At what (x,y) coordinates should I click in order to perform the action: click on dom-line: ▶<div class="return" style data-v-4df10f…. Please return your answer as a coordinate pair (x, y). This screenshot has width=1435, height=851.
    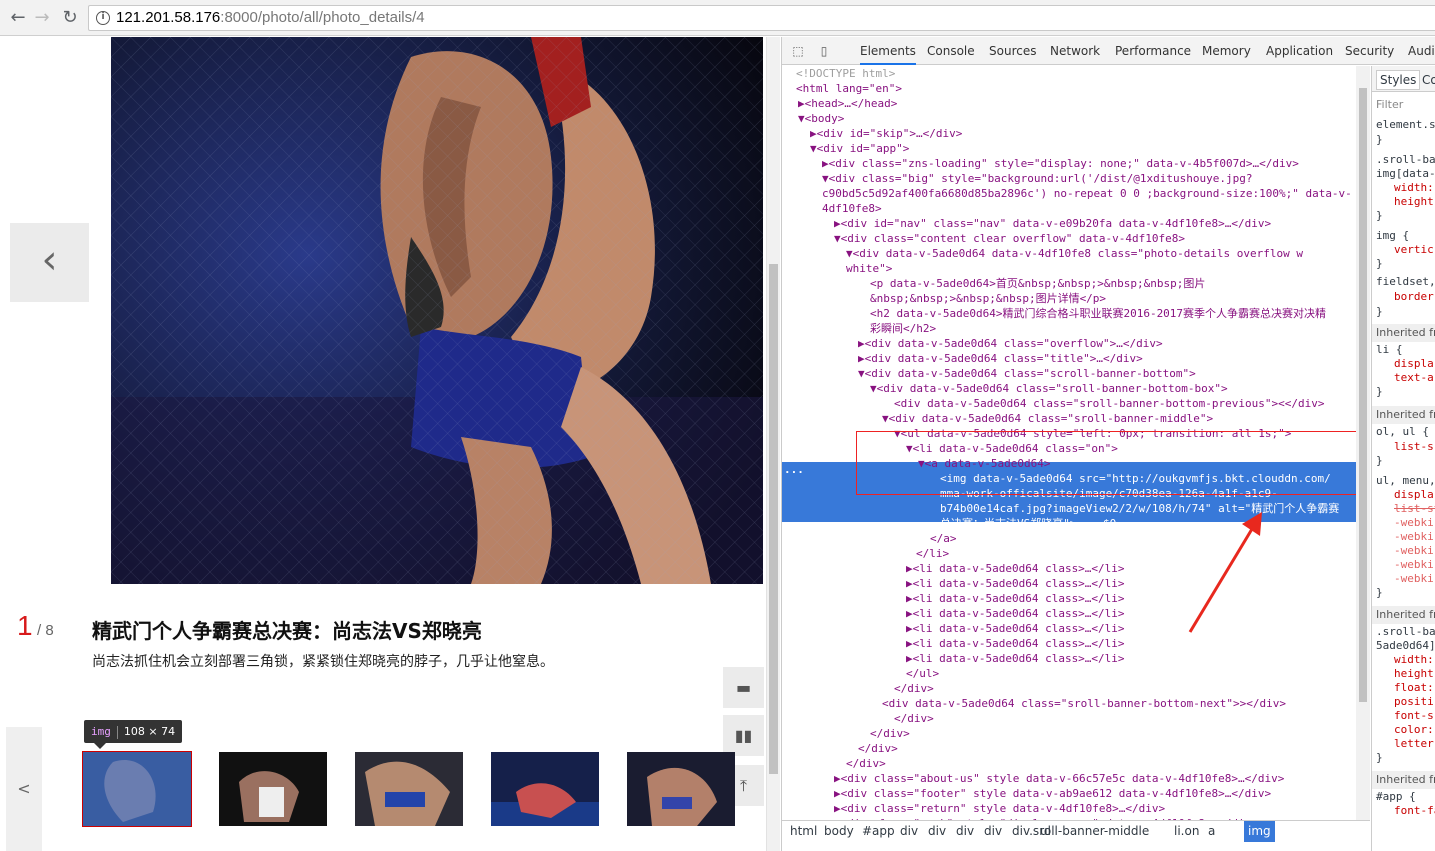
    Looking at the image, I should click on (999, 808).